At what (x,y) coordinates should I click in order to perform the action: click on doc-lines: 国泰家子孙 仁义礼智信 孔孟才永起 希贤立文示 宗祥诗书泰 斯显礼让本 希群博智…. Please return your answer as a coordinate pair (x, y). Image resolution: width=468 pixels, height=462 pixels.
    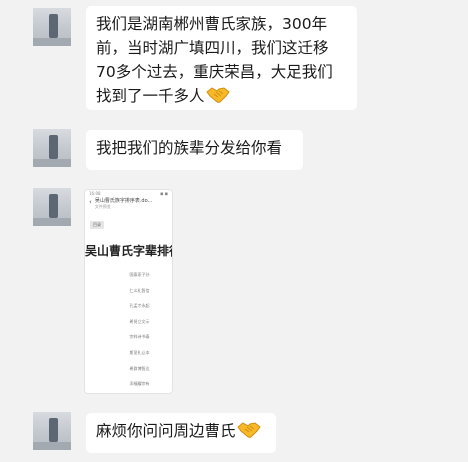
    Looking at the image, I should click on (128, 329).